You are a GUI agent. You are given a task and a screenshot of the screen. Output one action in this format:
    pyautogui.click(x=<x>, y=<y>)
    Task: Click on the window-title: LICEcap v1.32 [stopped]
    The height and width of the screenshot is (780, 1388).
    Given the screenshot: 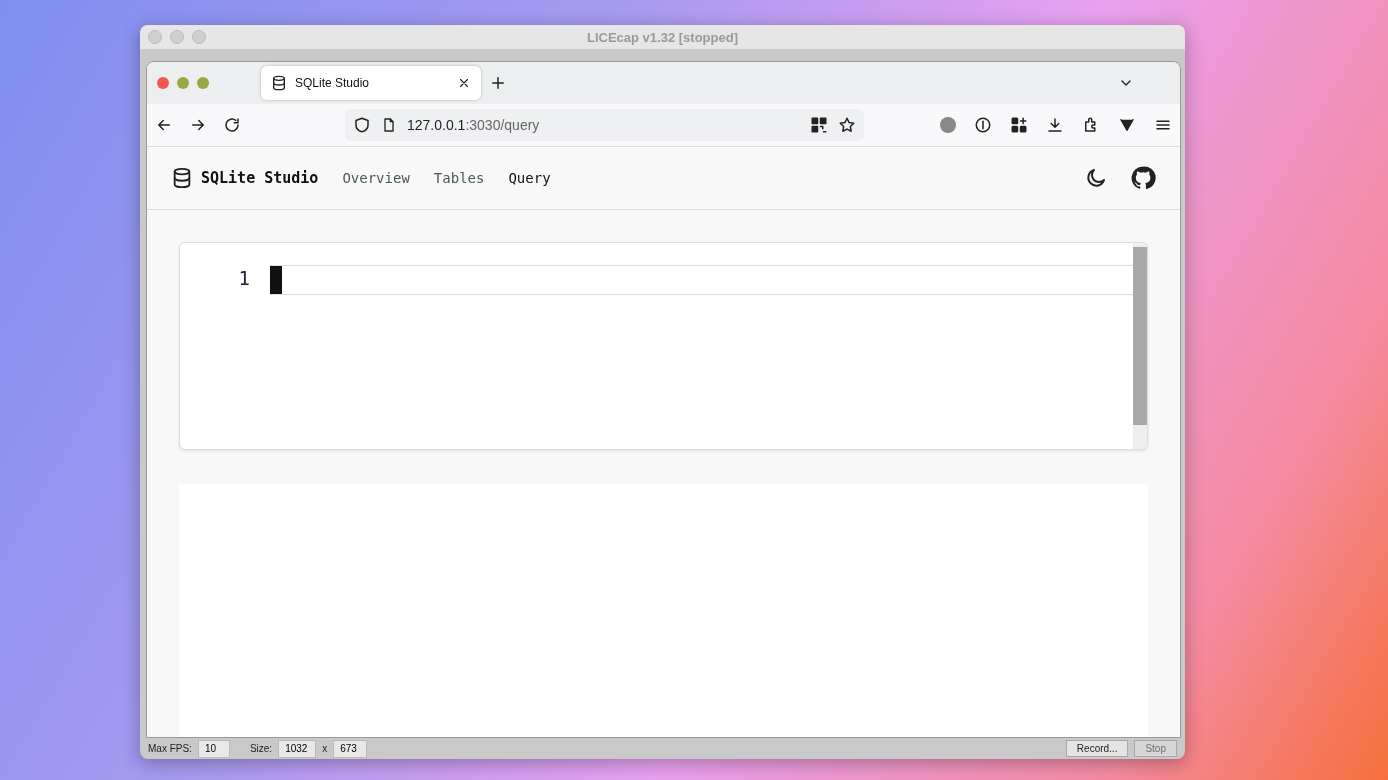 What is the action you would take?
    pyautogui.click(x=662, y=37)
    